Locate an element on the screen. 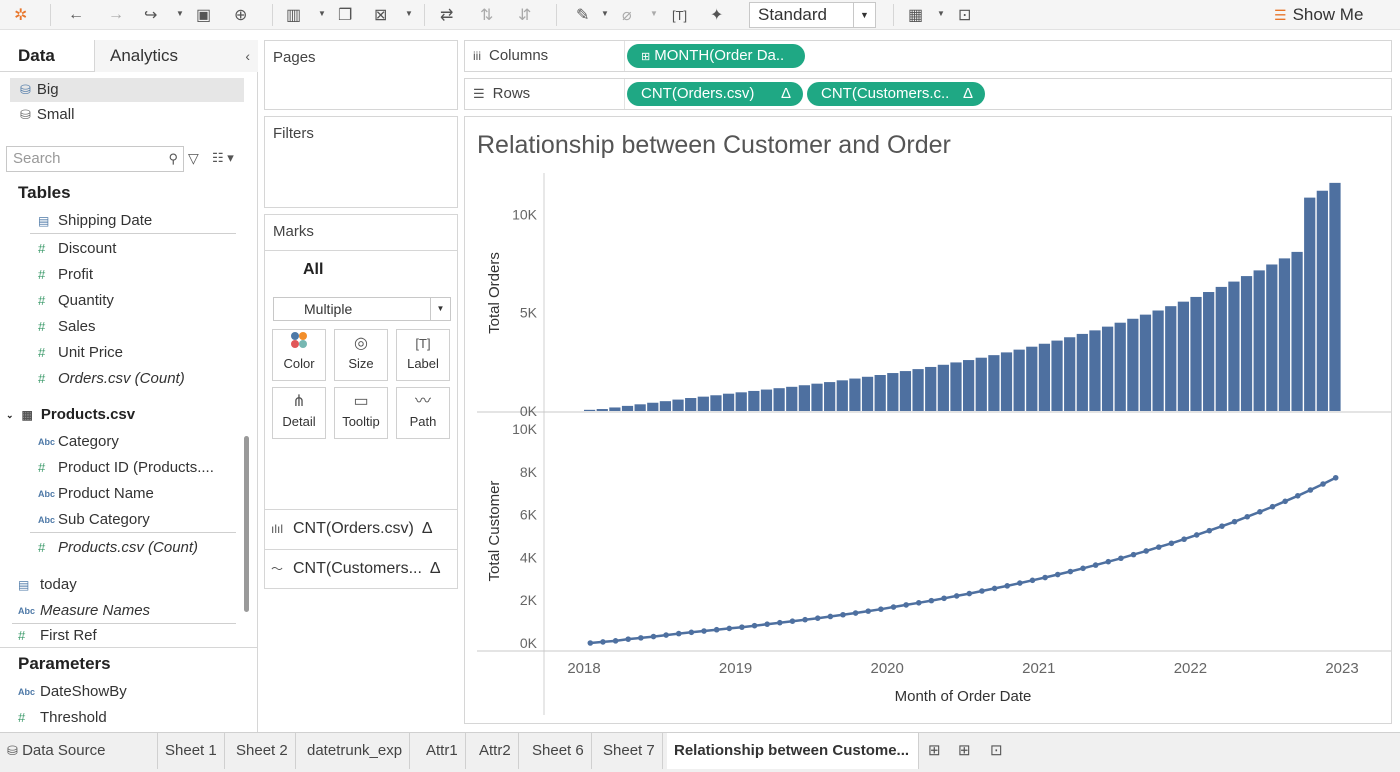 This screenshot has width=1400, height=772. rows-icon: ☰ is located at coordinates (479, 93).